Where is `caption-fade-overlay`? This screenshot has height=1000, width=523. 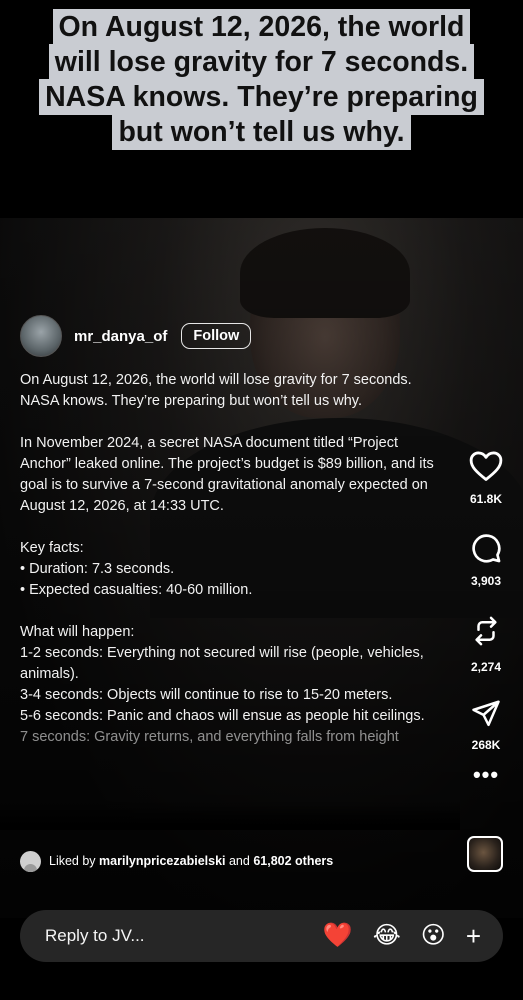
caption-fade-overlay is located at coordinates (230, 815).